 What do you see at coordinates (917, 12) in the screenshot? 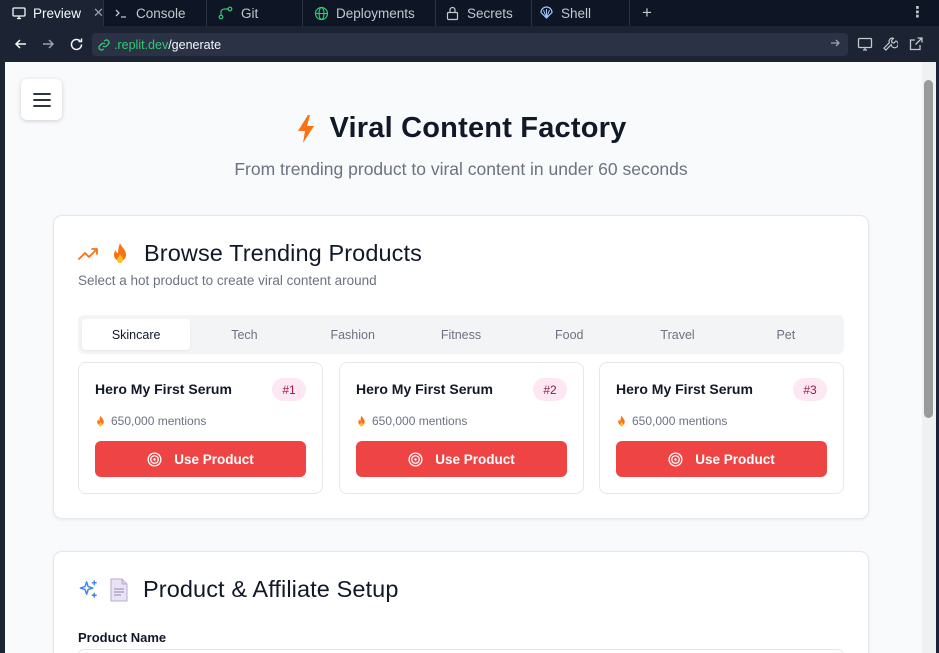
I see `more-options-icon: ⋮` at bounding box center [917, 12].